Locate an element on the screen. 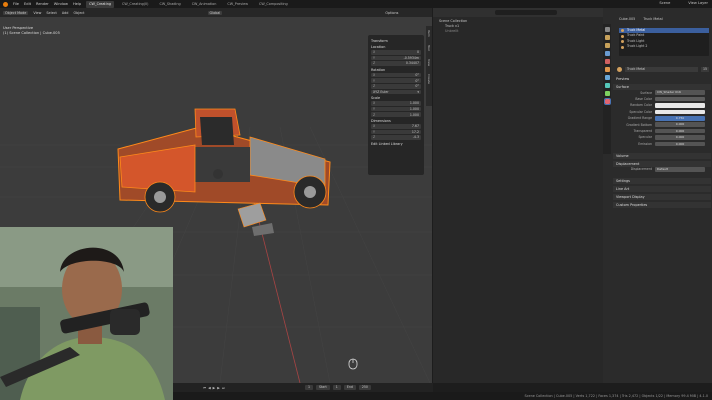 The height and width of the screenshot is (400, 712). rotation-mode-dropdown: XYZ Euler ▾ is located at coordinates (396, 92).